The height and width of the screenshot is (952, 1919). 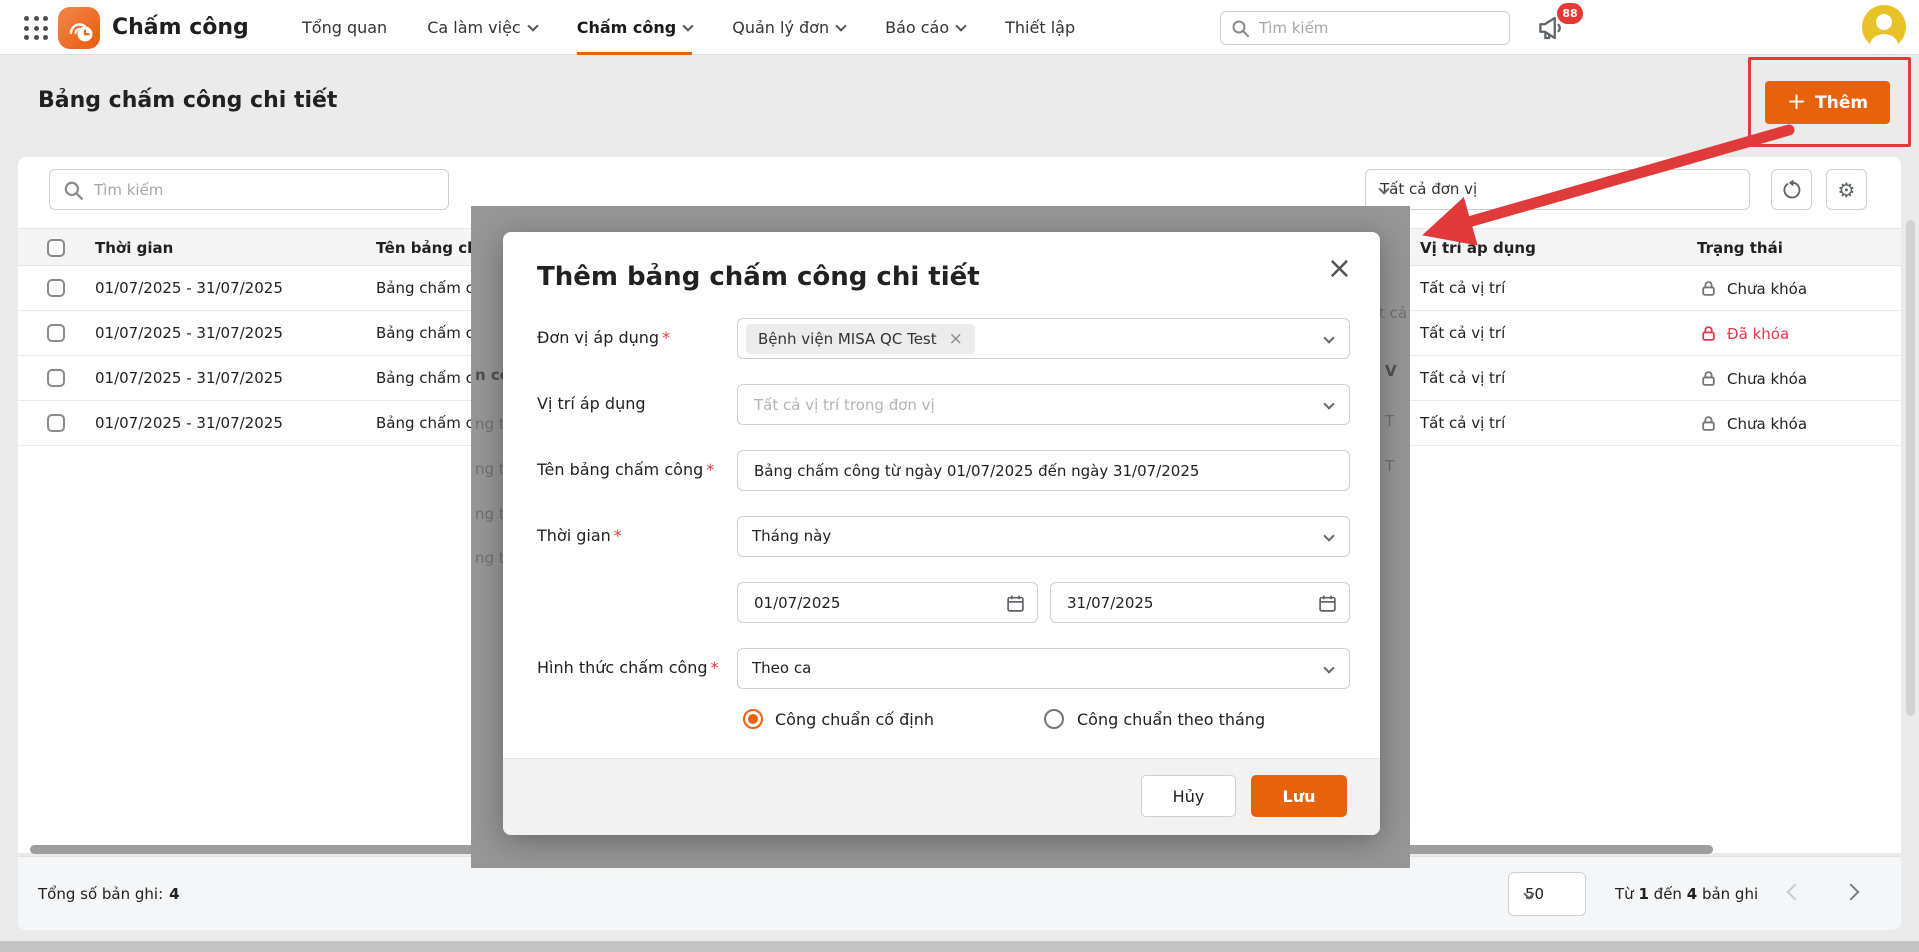 What do you see at coordinates (753, 719) in the screenshot?
I see `radio-fixed-standard` at bounding box center [753, 719].